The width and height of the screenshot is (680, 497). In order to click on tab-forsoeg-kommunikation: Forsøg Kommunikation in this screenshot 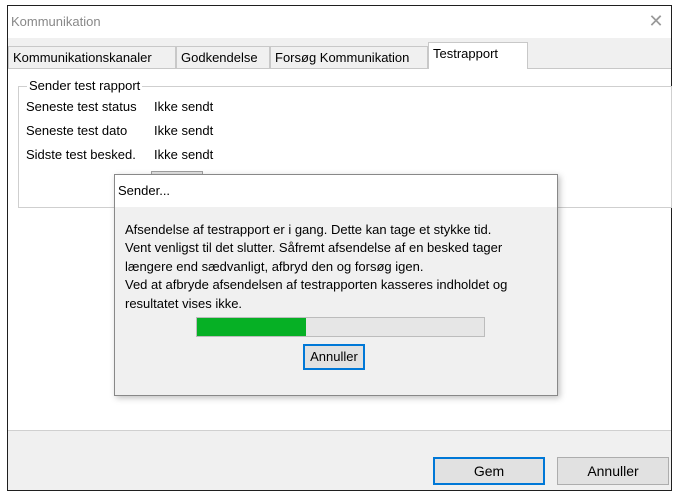, I will do `click(349, 57)`.